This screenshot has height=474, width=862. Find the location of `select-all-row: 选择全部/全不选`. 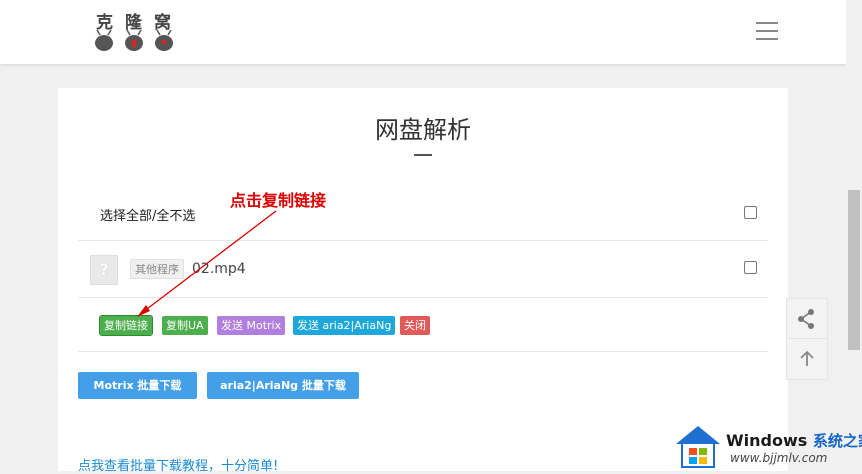

select-all-row: 选择全部/全不选 is located at coordinates (423, 214).